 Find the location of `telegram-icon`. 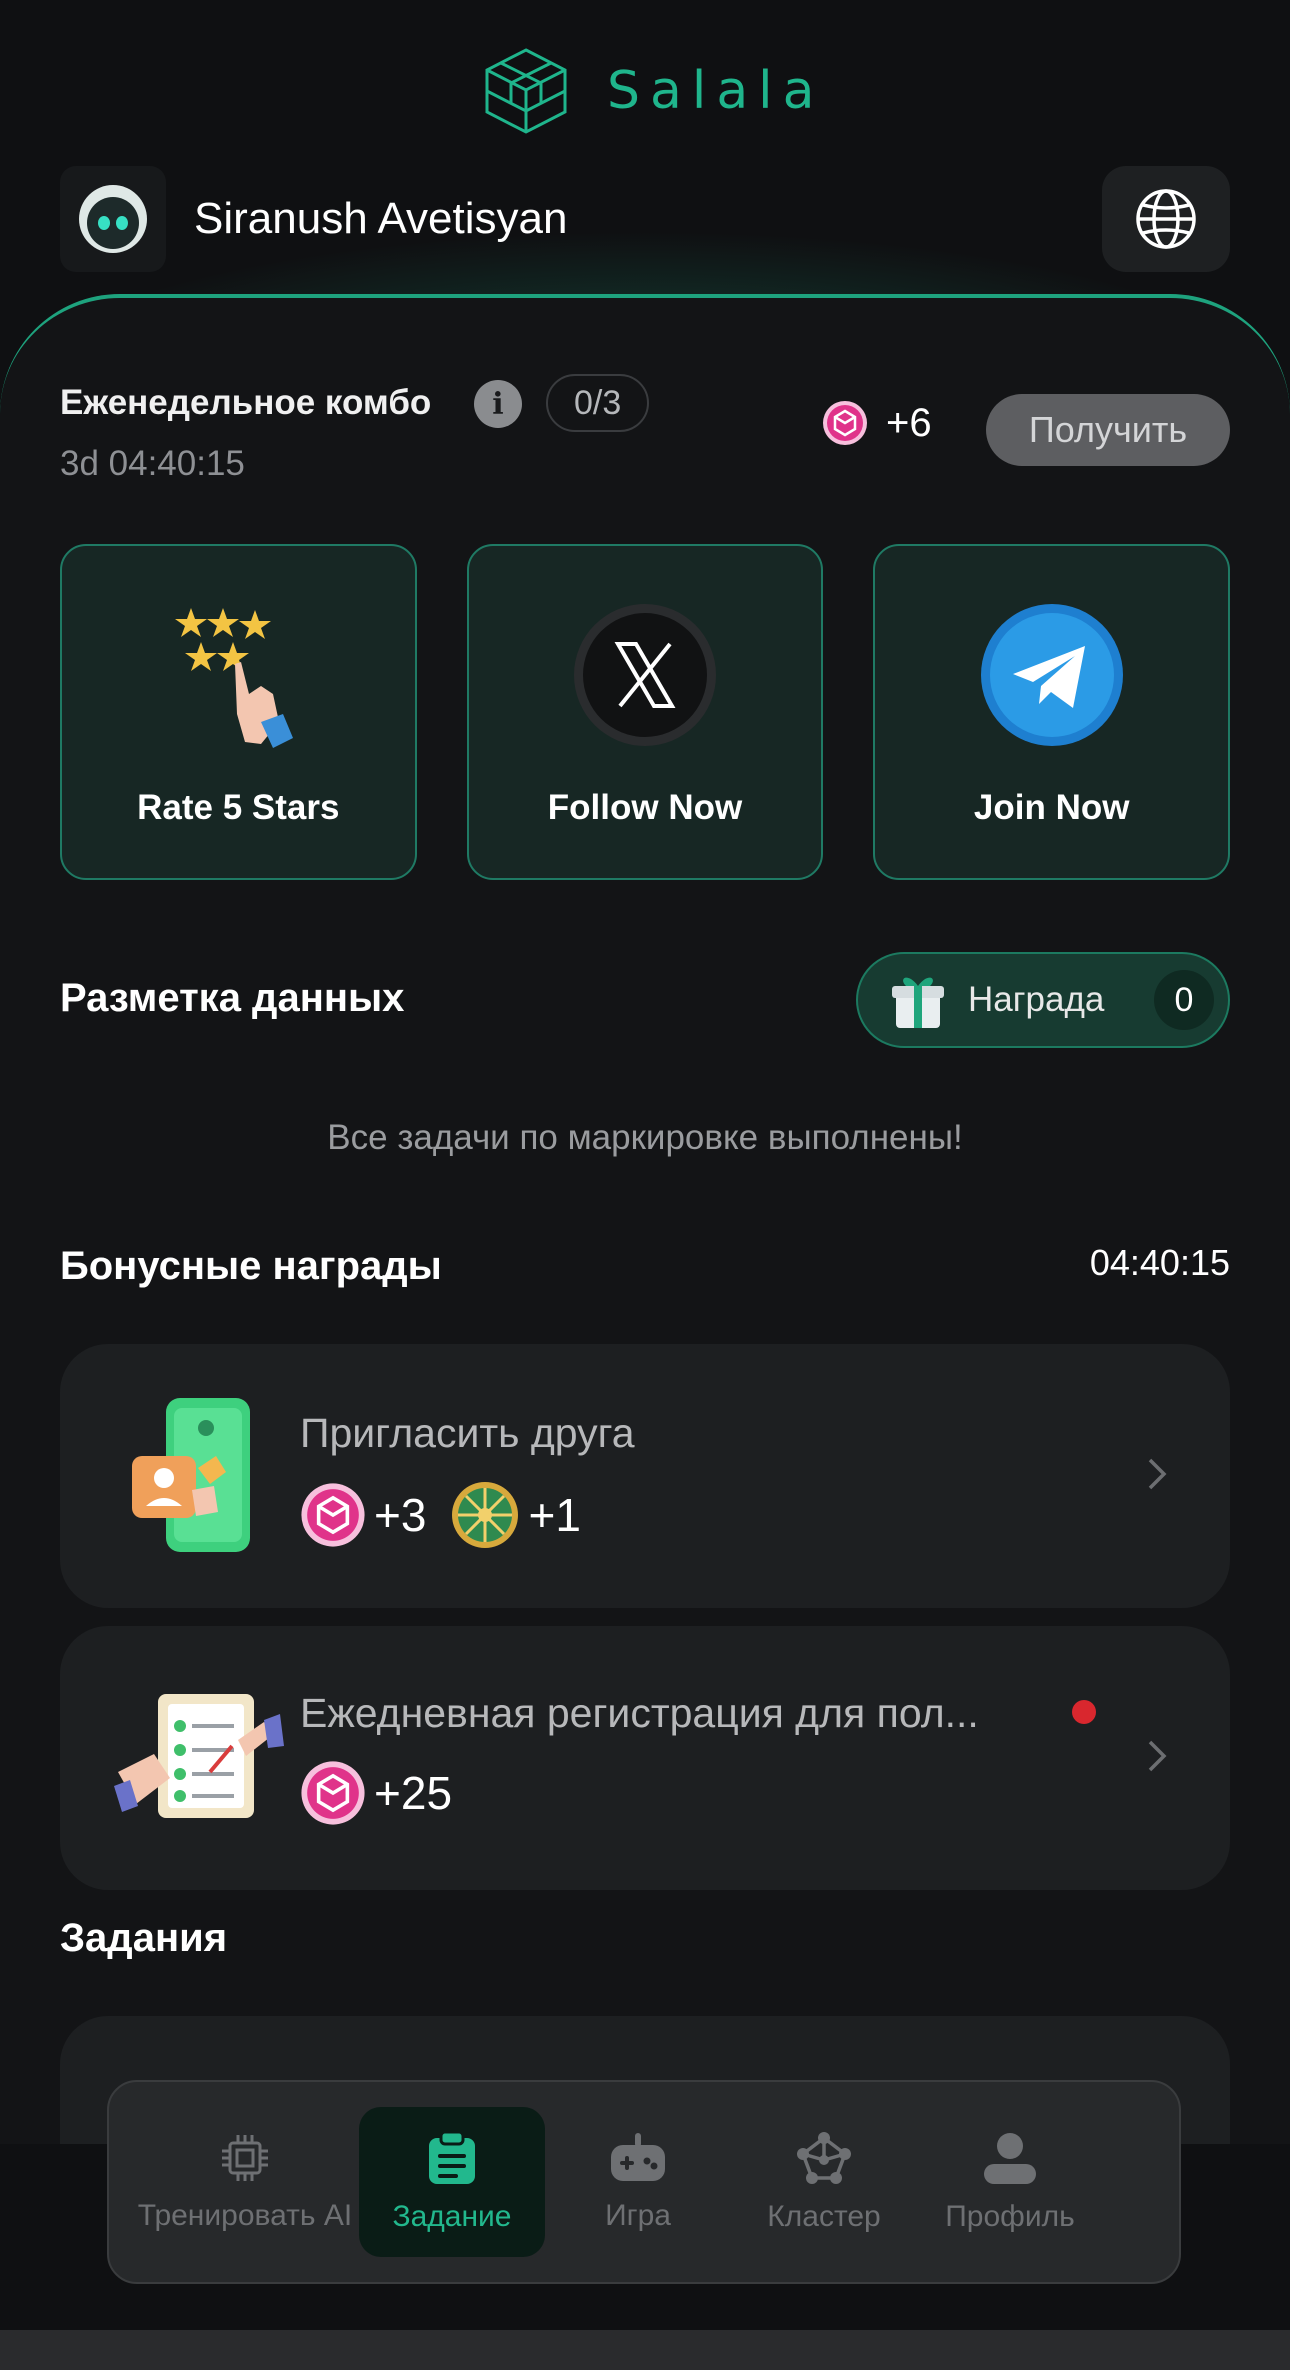

telegram-icon is located at coordinates (1051, 675).